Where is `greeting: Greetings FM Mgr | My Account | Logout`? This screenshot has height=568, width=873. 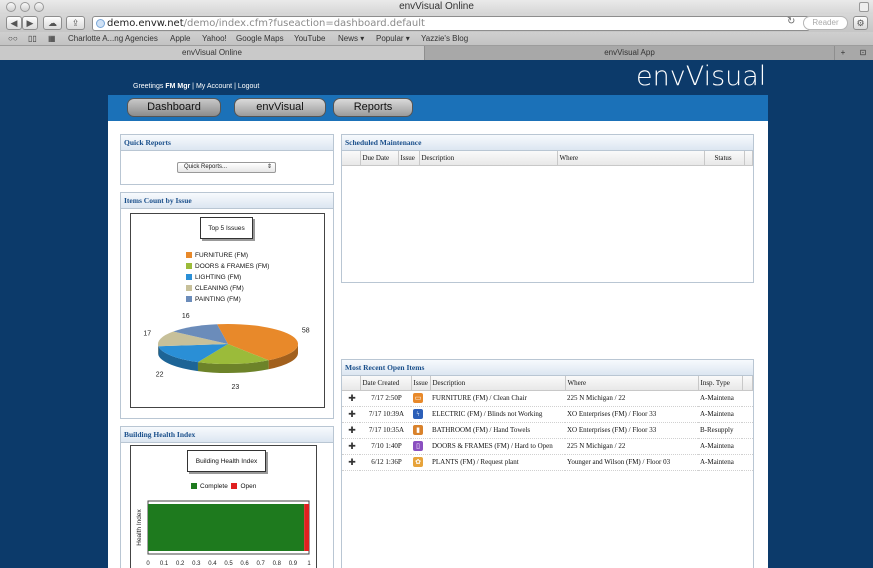
greeting: Greetings FM Mgr | My Account | Logout is located at coordinates (196, 86).